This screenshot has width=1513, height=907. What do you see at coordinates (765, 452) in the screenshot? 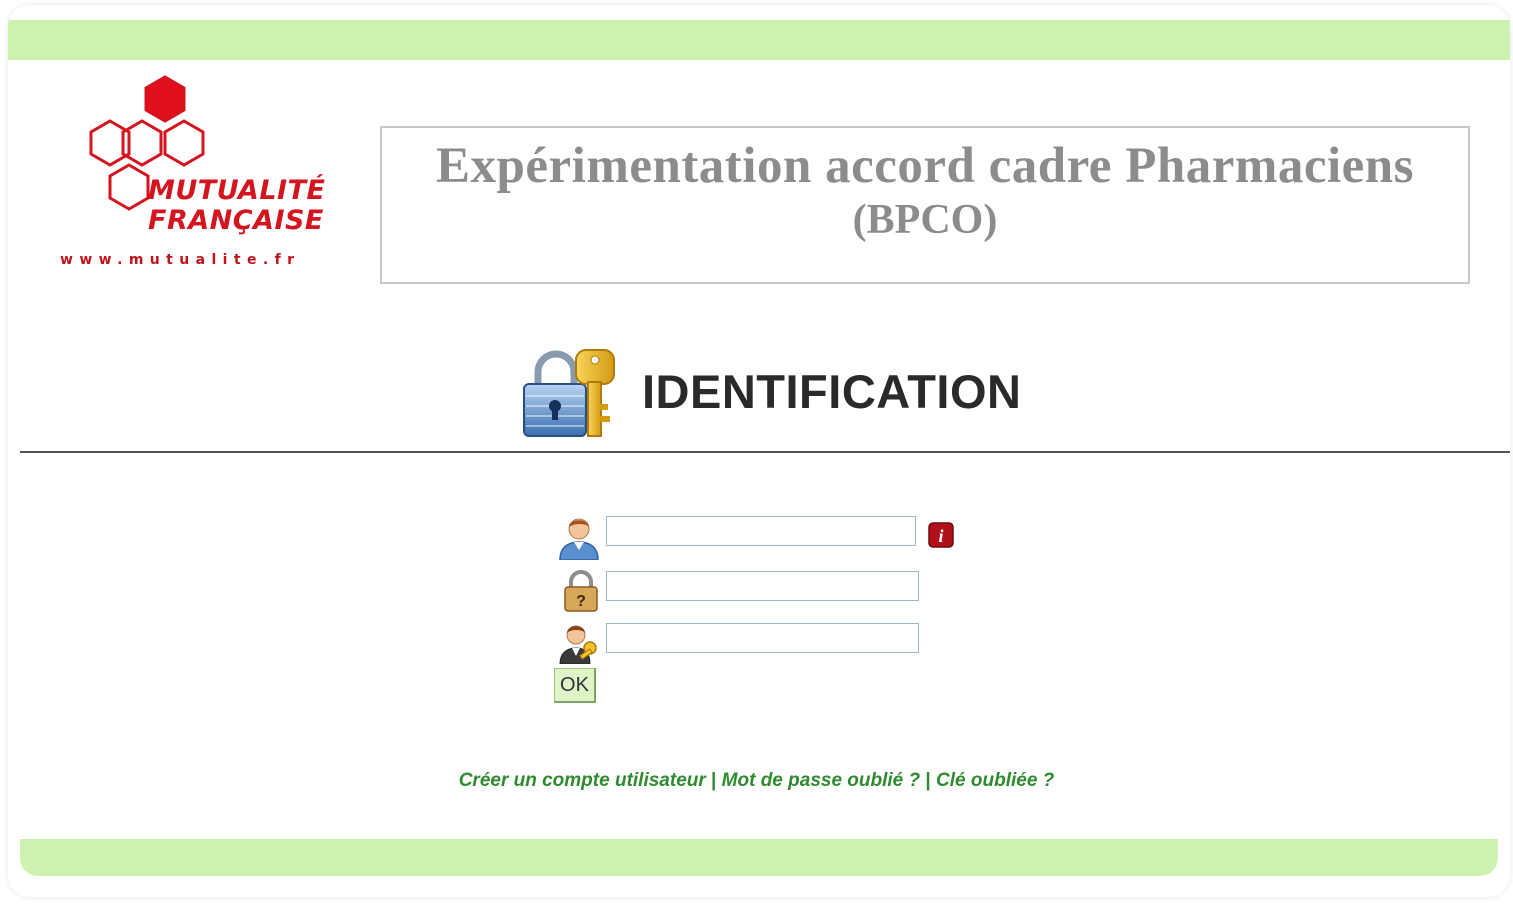
I see `divider` at bounding box center [765, 452].